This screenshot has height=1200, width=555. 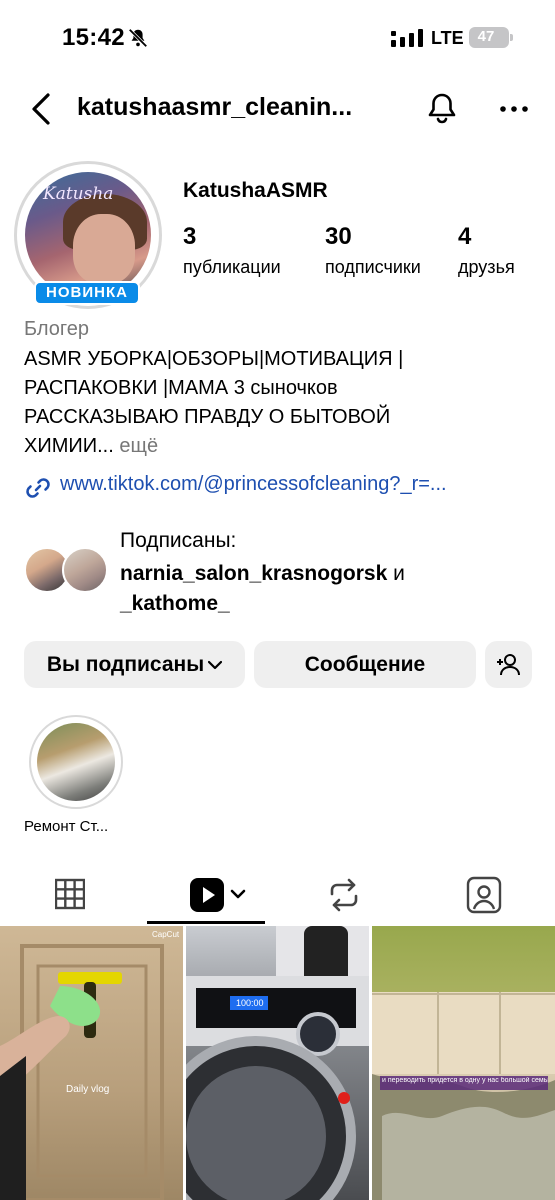 I want to click on message-button: Сообщение, so click(x=365, y=664).